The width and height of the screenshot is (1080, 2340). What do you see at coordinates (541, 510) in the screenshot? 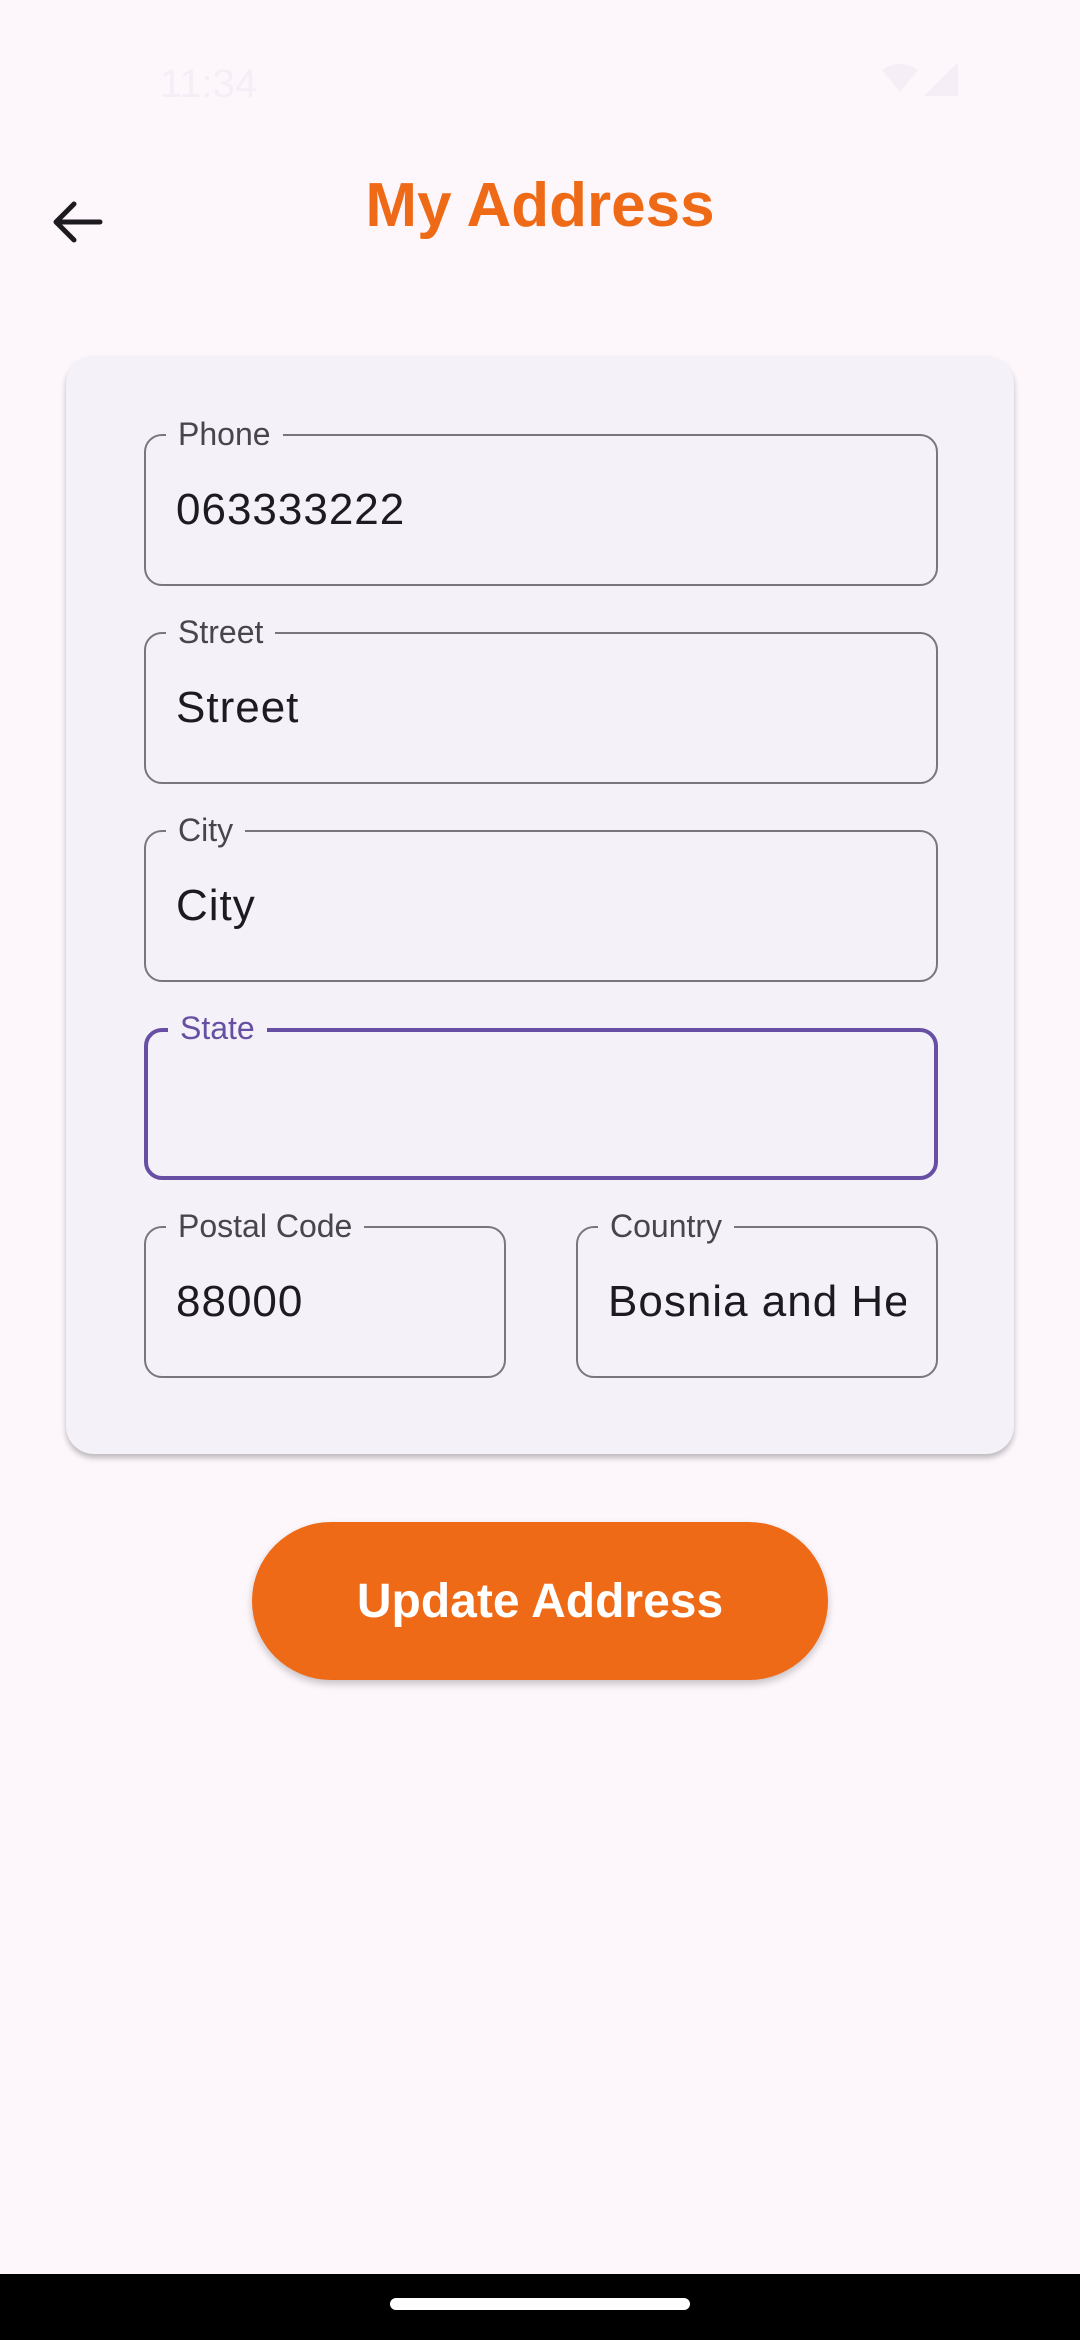
I see `phone-input` at bounding box center [541, 510].